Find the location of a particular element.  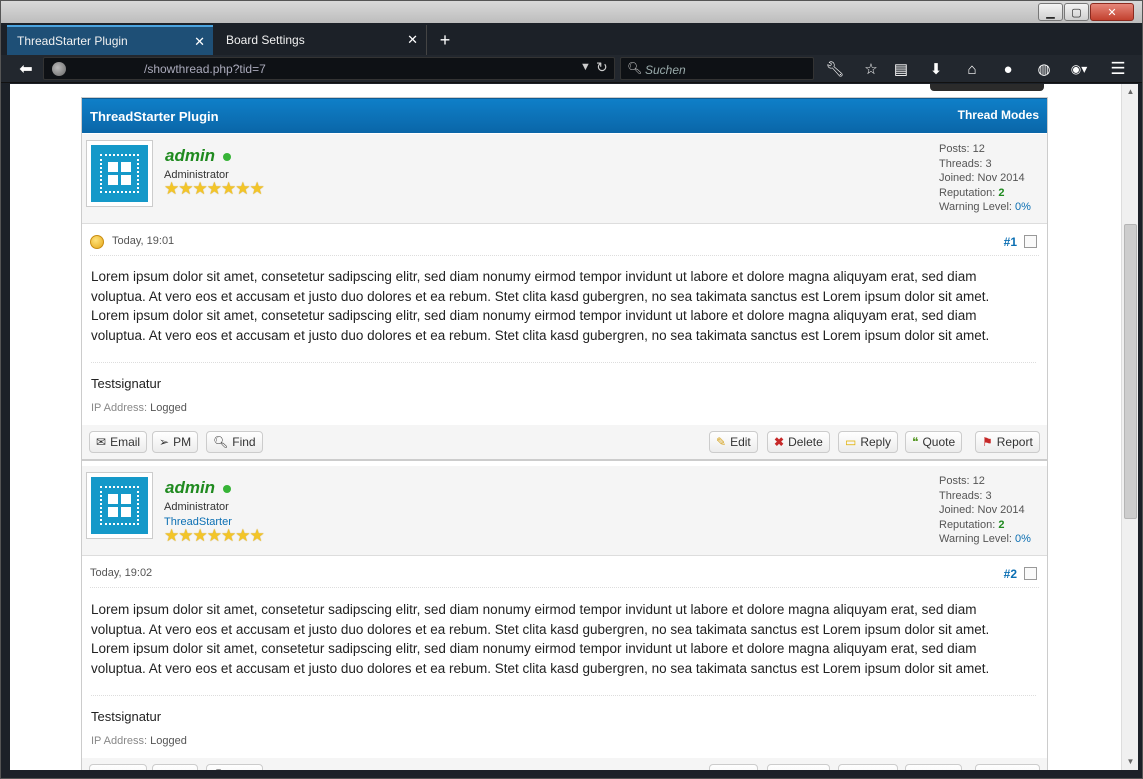

download-icon: ⬇ is located at coordinates (936, 69).